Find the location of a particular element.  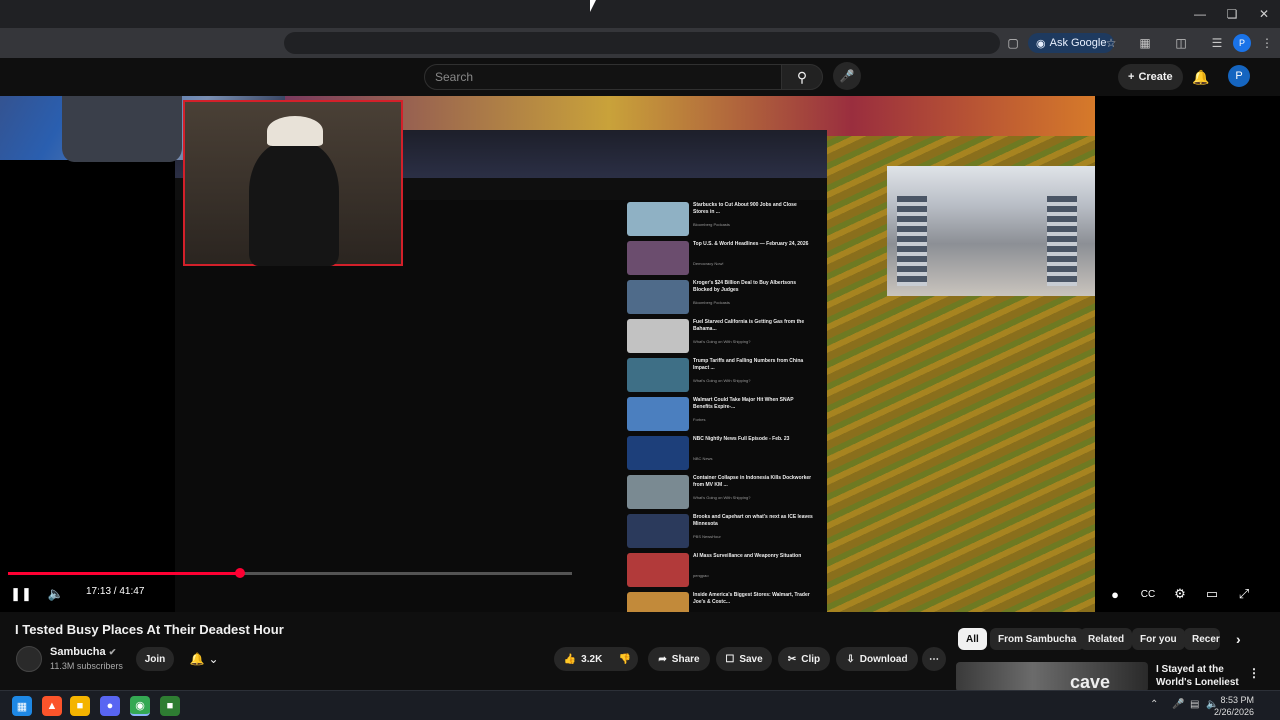

browser-profile-avatar: P is located at coordinates (1242, 43).